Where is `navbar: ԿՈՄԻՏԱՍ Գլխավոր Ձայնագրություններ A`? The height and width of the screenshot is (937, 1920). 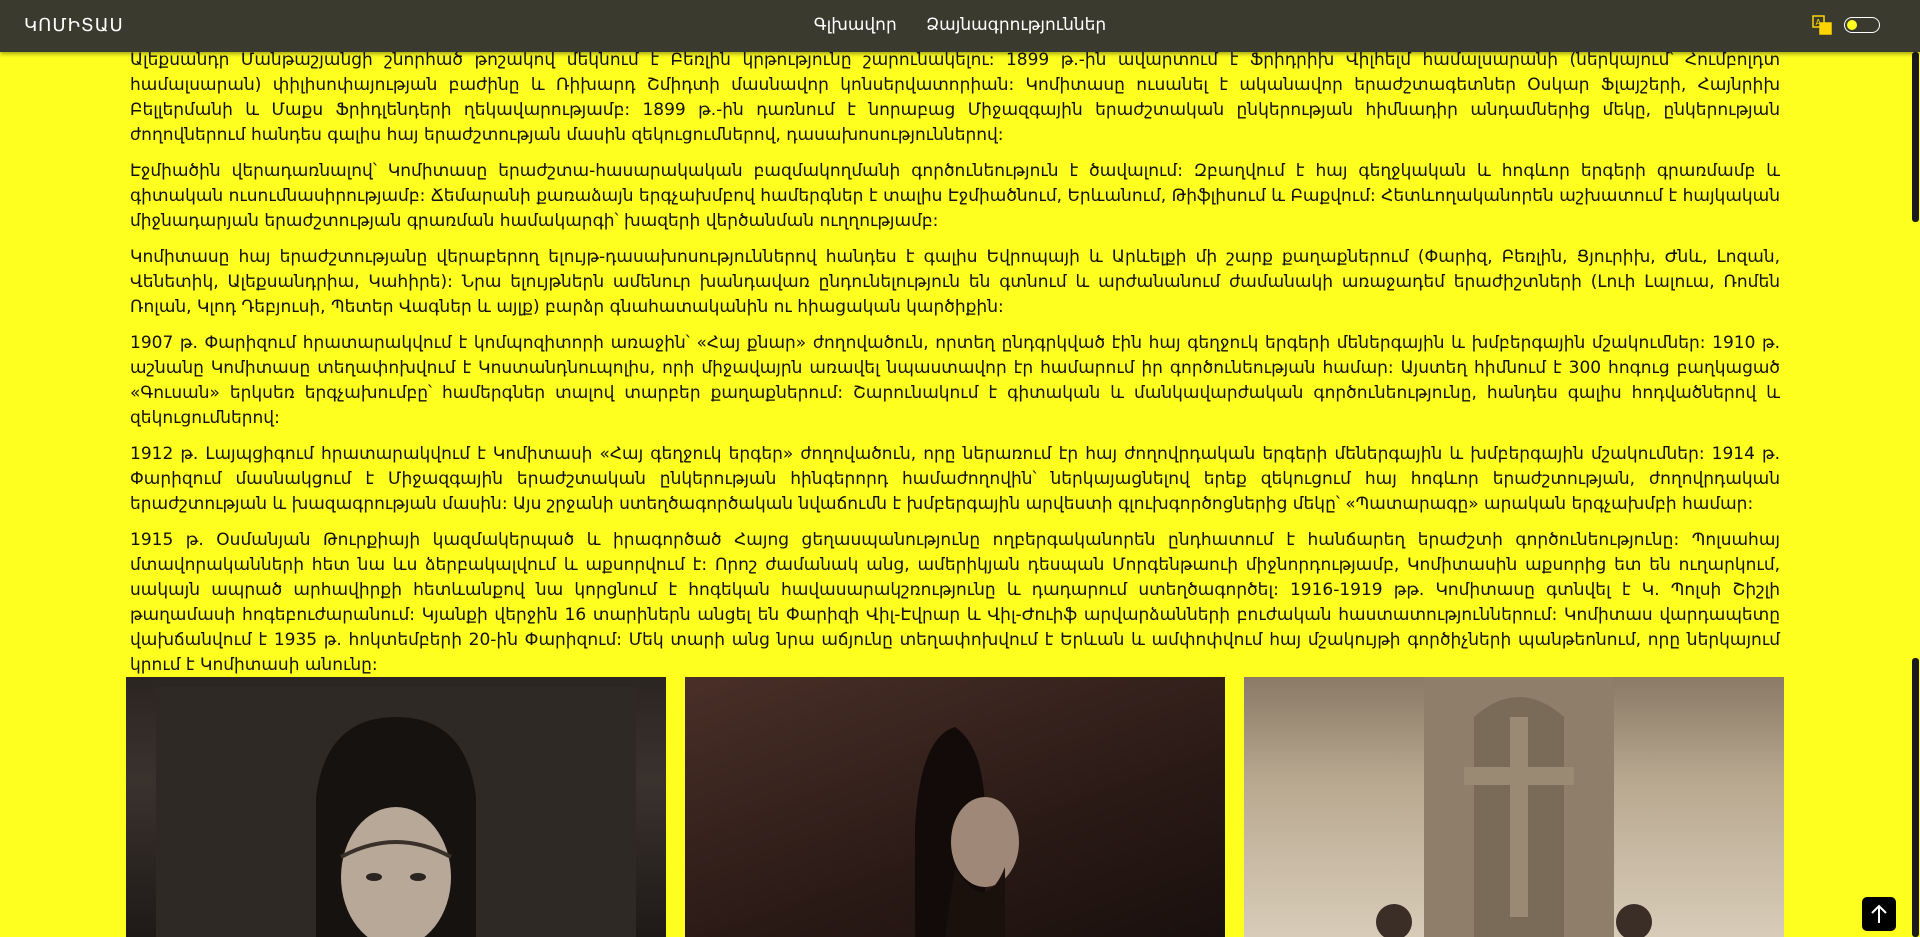 navbar: ԿՈՄԻՏԱՍ Գլխավոր Ձայնագրություններ A is located at coordinates (960, 26).